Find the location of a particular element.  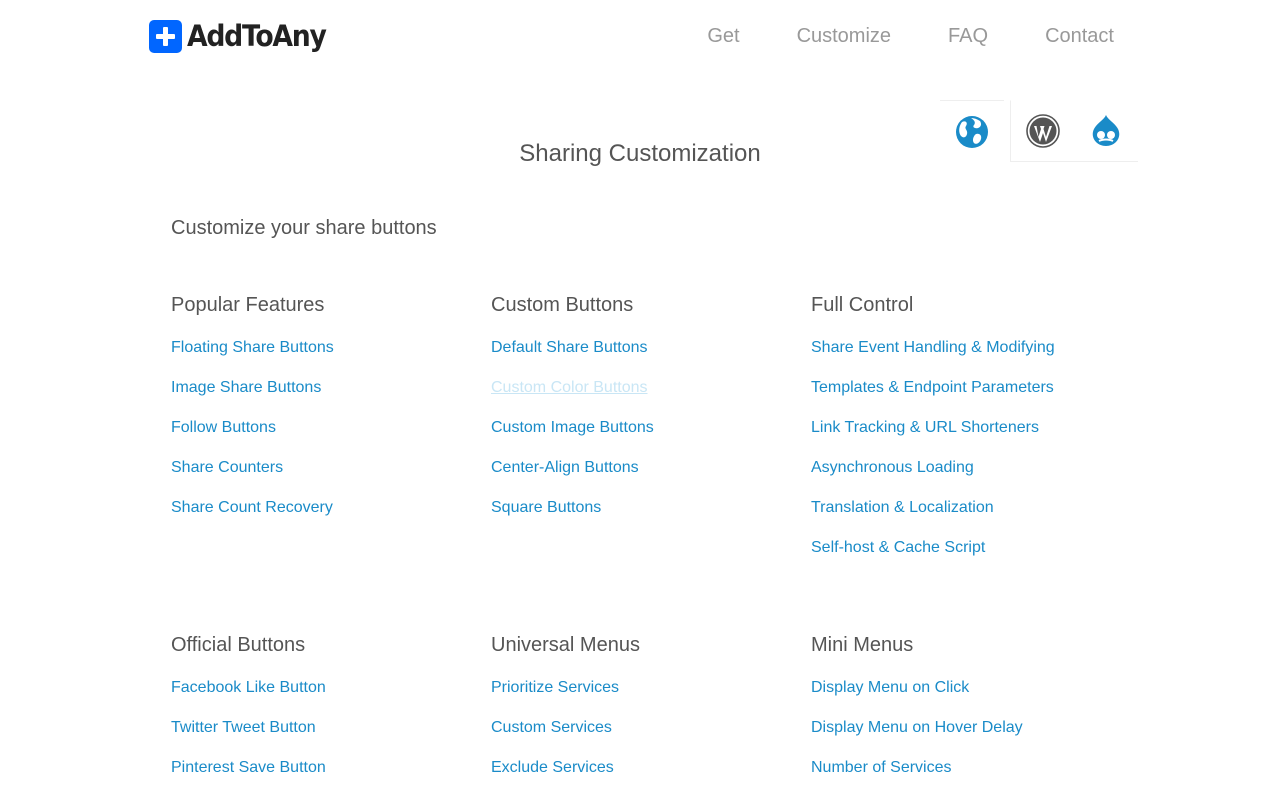

logo-text: AddToAny is located at coordinates (257, 35).